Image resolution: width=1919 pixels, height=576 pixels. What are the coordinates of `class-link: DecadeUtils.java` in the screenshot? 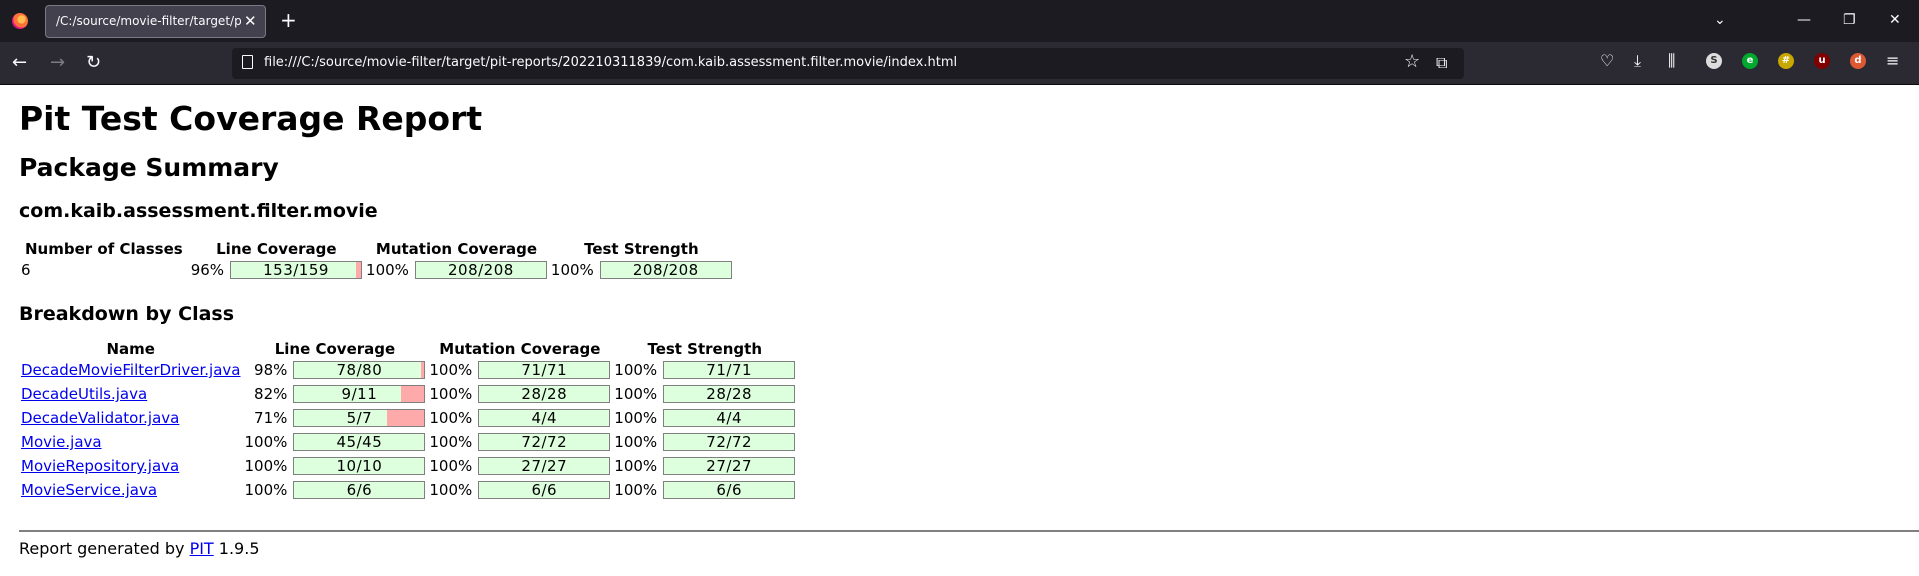 It's located at (84, 394).